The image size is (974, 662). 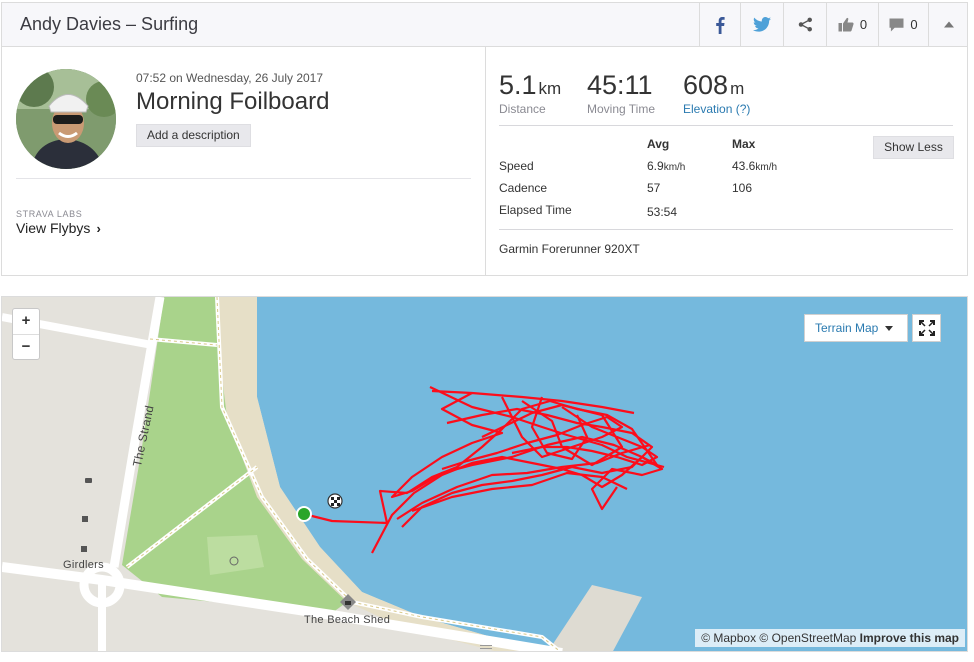 I want to click on cadence-max: 106, so click(x=742, y=188).